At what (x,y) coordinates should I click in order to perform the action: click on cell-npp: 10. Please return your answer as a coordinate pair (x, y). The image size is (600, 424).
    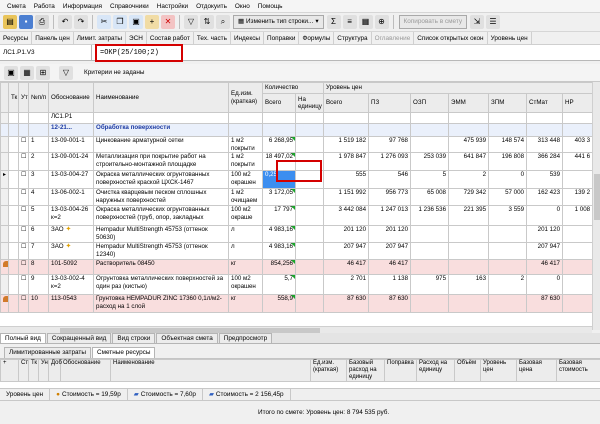
    Looking at the image, I should click on (38, 303).